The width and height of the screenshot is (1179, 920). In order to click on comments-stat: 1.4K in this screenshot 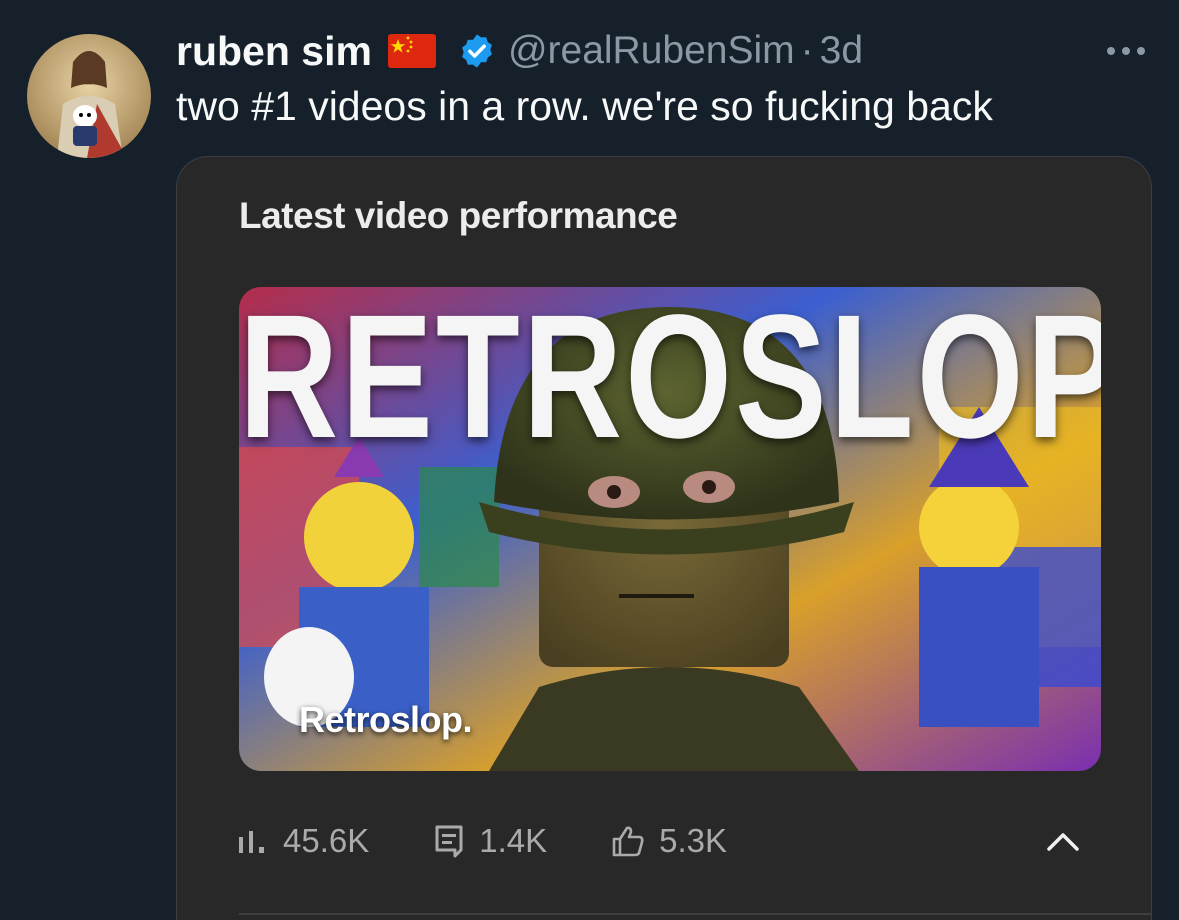, I will do `click(490, 841)`.